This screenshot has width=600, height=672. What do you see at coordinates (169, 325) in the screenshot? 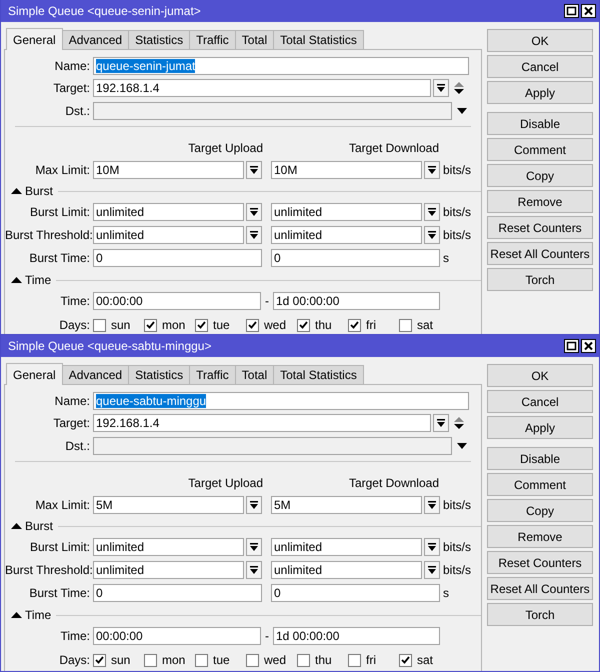
I see `day-checkbox: mon` at bounding box center [169, 325].